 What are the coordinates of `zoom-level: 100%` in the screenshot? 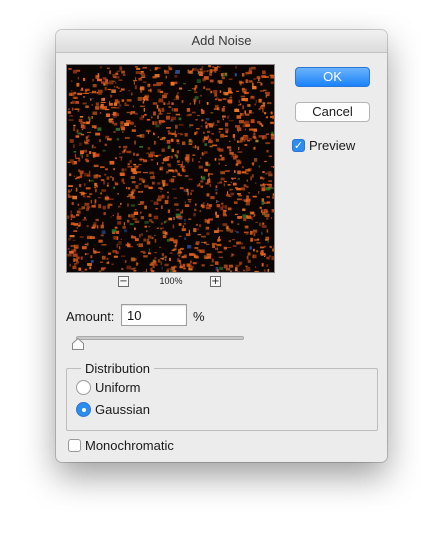 It's located at (171, 281).